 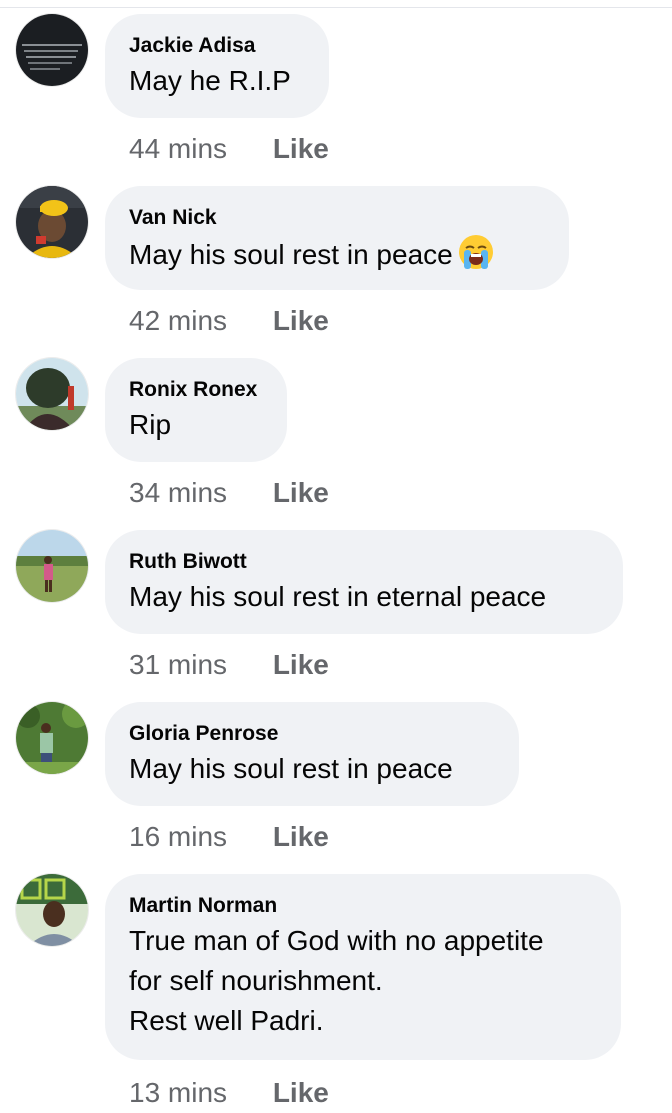 What do you see at coordinates (256, 980) in the screenshot?
I see `comment-text-line: for self nourishment.` at bounding box center [256, 980].